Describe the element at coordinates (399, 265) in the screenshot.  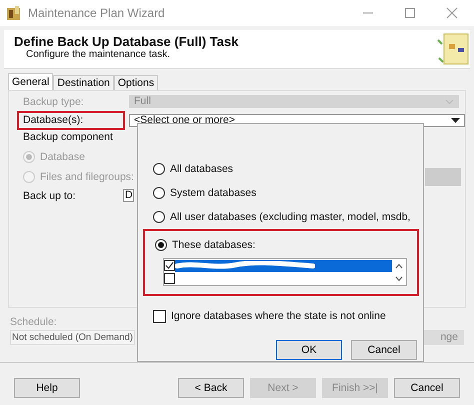
I see `scroll-up-icon` at that location.